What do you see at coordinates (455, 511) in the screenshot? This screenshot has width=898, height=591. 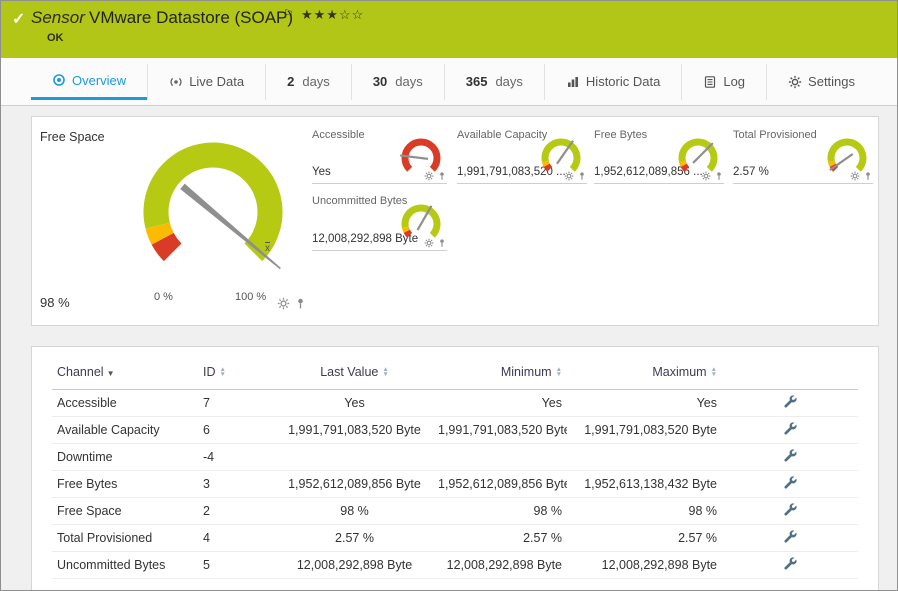 I see `table-row-free-space: Free Space 2 98 % 98 % 98 %` at bounding box center [455, 511].